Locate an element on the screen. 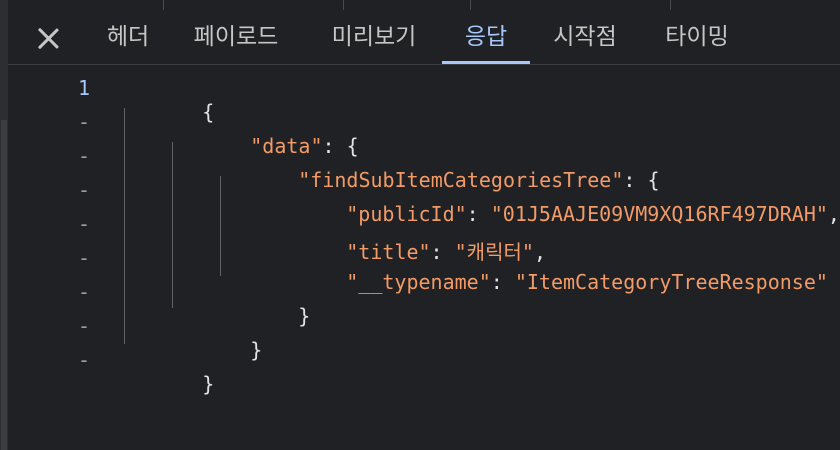  close-icon is located at coordinates (48, 38).